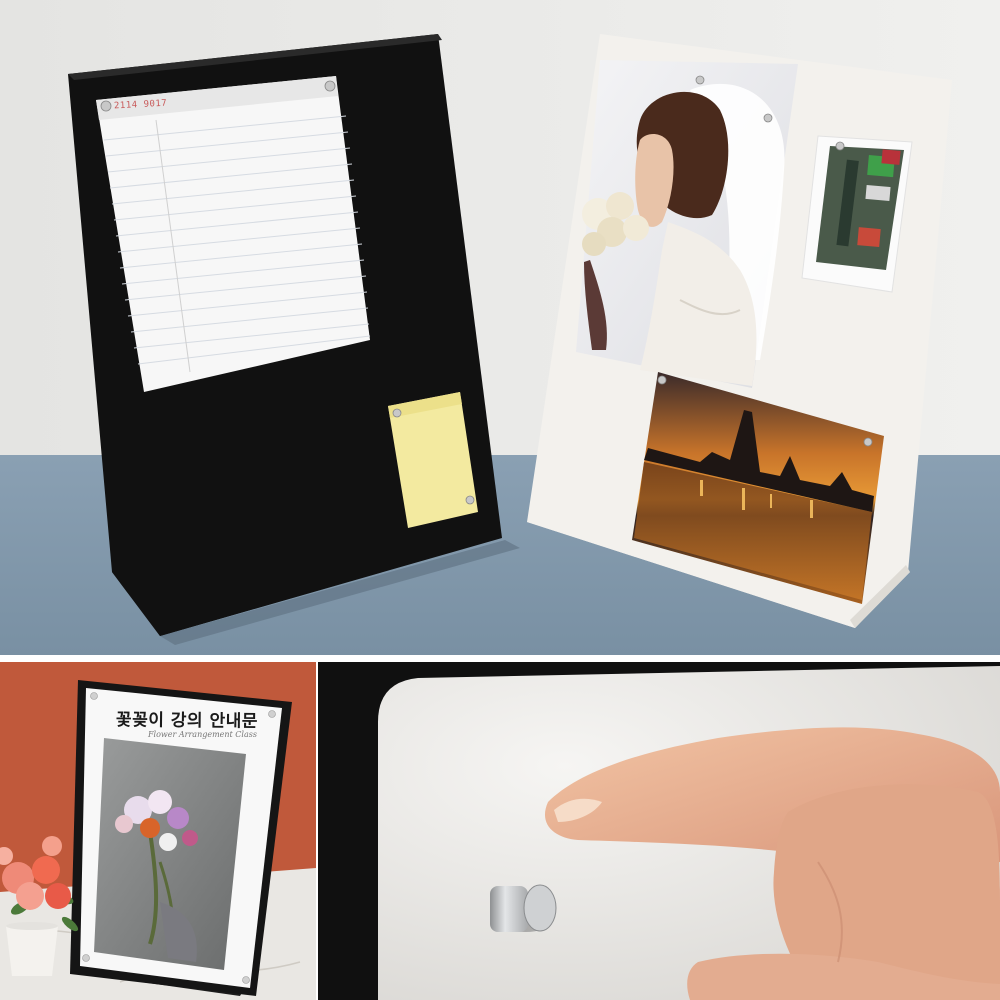 This screenshot has width=1000, height=1000. What do you see at coordinates (233, 234) in the screenshot?
I see `notepad-sheet` at bounding box center [233, 234].